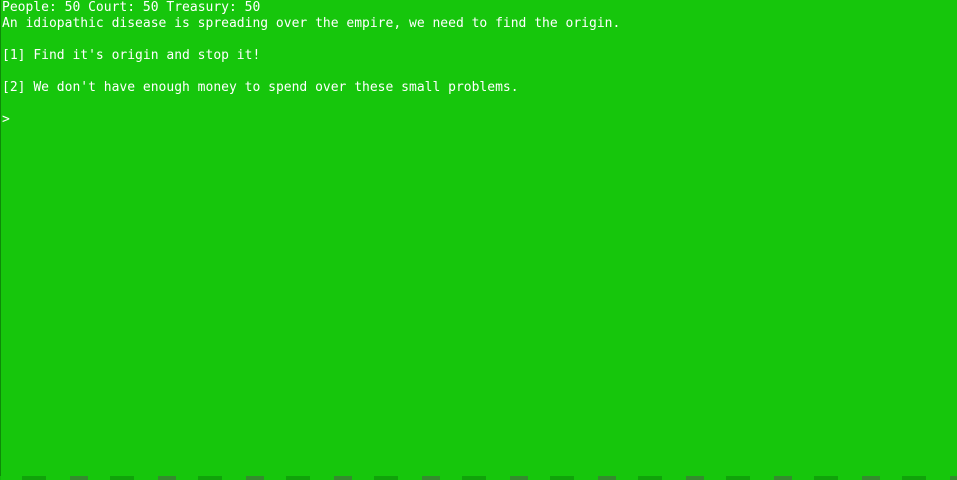 The width and height of the screenshot is (957, 480). Describe the element at coordinates (112, 7) in the screenshot. I see `court-label: Court:` at that location.